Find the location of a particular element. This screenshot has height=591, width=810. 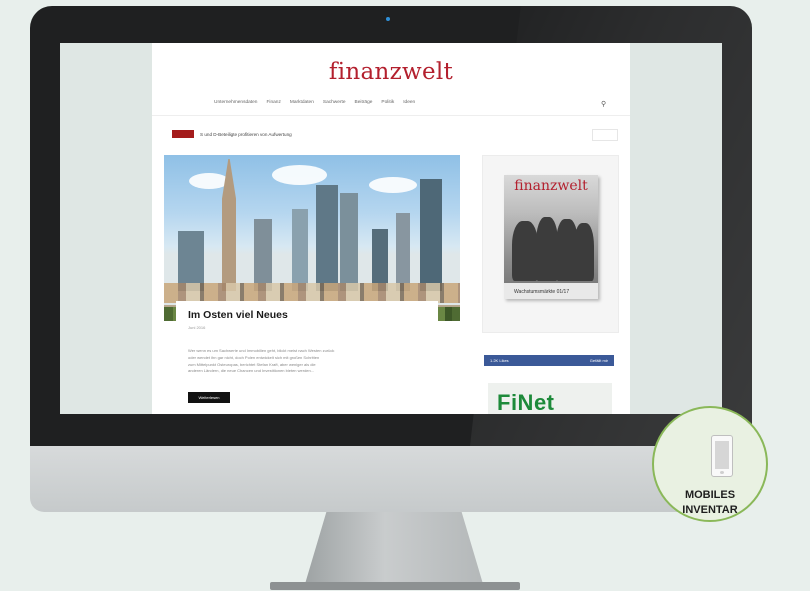

facebook-likes: 1.2K Likes is located at coordinates (499, 360).